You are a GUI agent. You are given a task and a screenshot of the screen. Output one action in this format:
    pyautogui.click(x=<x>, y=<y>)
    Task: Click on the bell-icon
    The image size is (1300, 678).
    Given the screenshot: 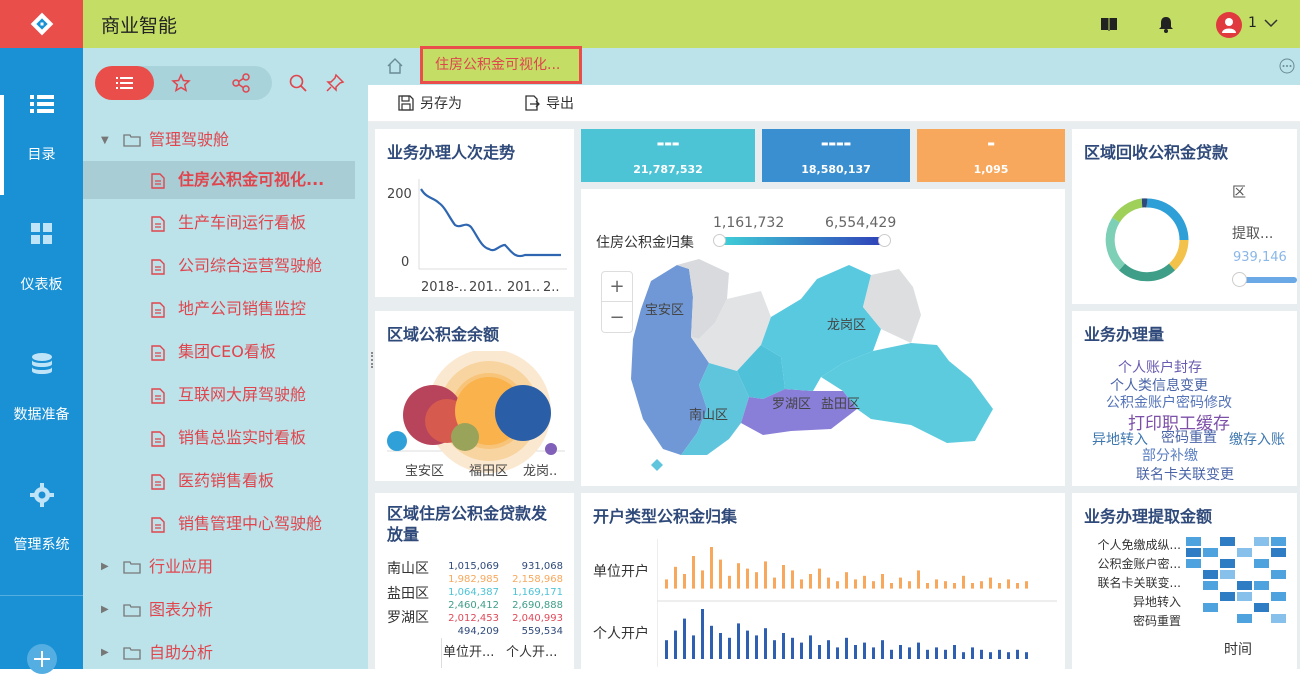 What is the action you would take?
    pyautogui.click(x=1166, y=24)
    